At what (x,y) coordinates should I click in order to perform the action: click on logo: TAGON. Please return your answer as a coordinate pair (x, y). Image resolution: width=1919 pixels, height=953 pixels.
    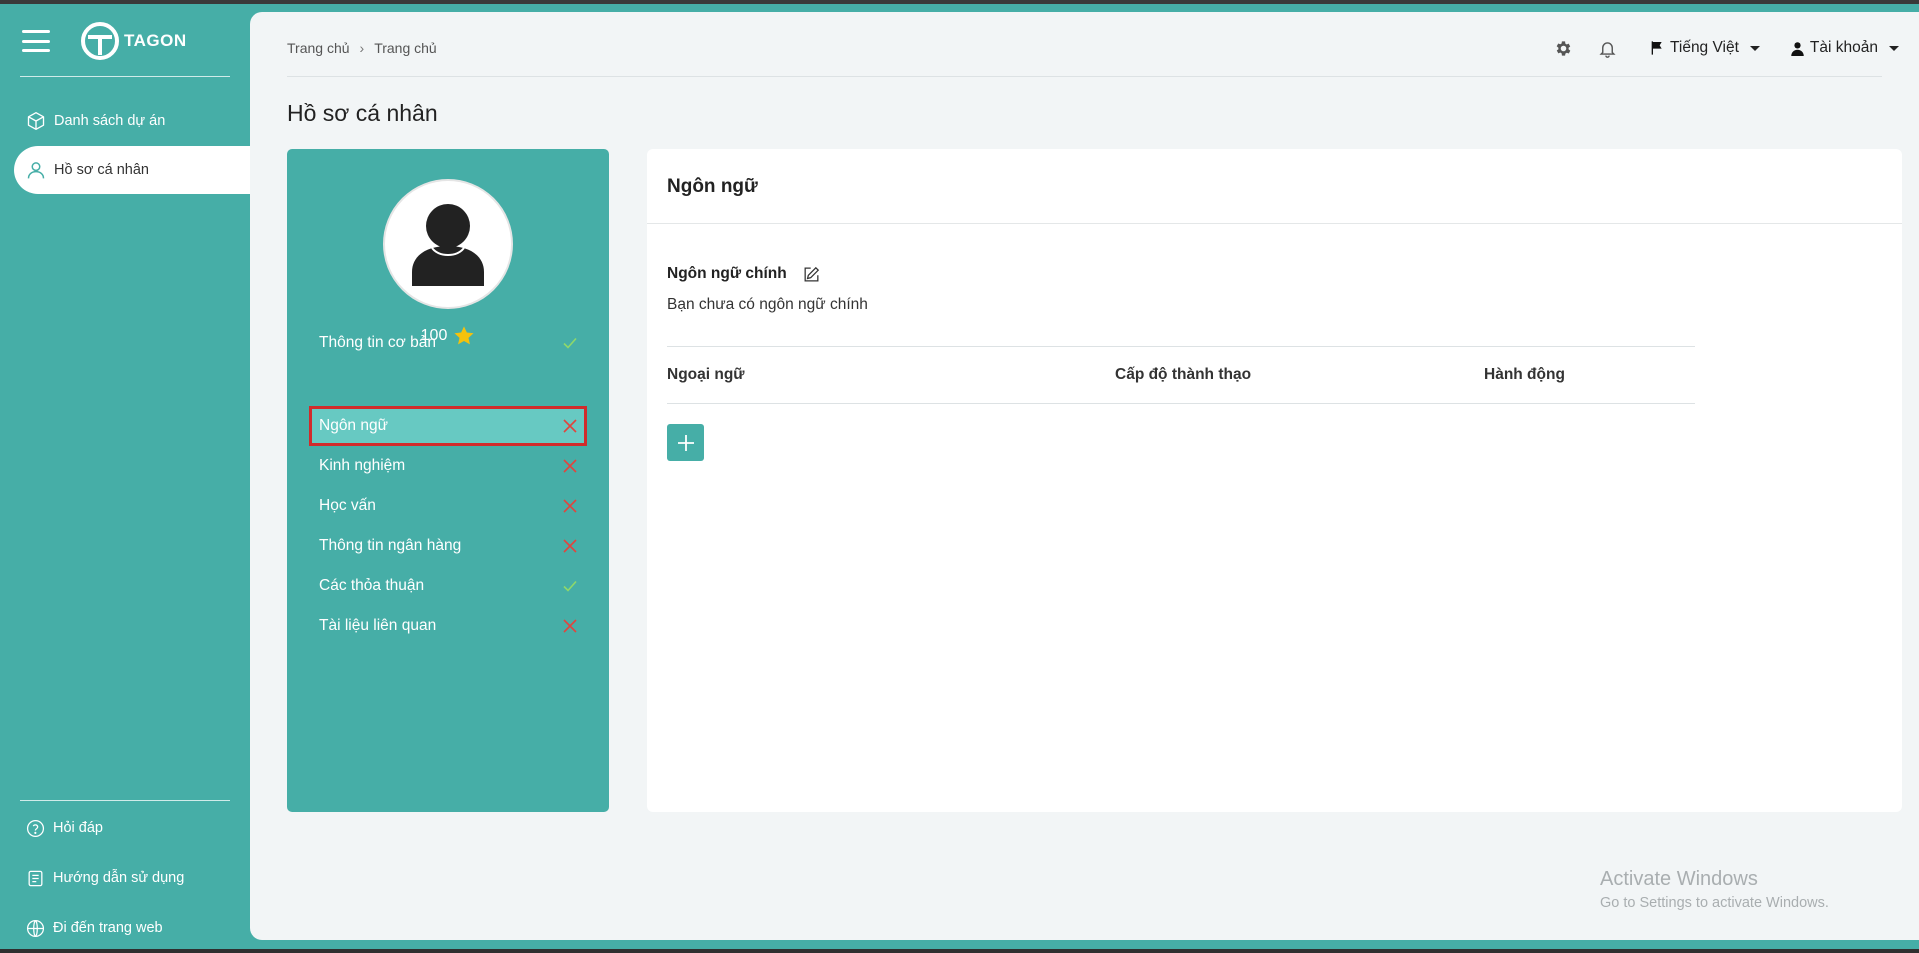
    Looking at the image, I should click on (133, 41).